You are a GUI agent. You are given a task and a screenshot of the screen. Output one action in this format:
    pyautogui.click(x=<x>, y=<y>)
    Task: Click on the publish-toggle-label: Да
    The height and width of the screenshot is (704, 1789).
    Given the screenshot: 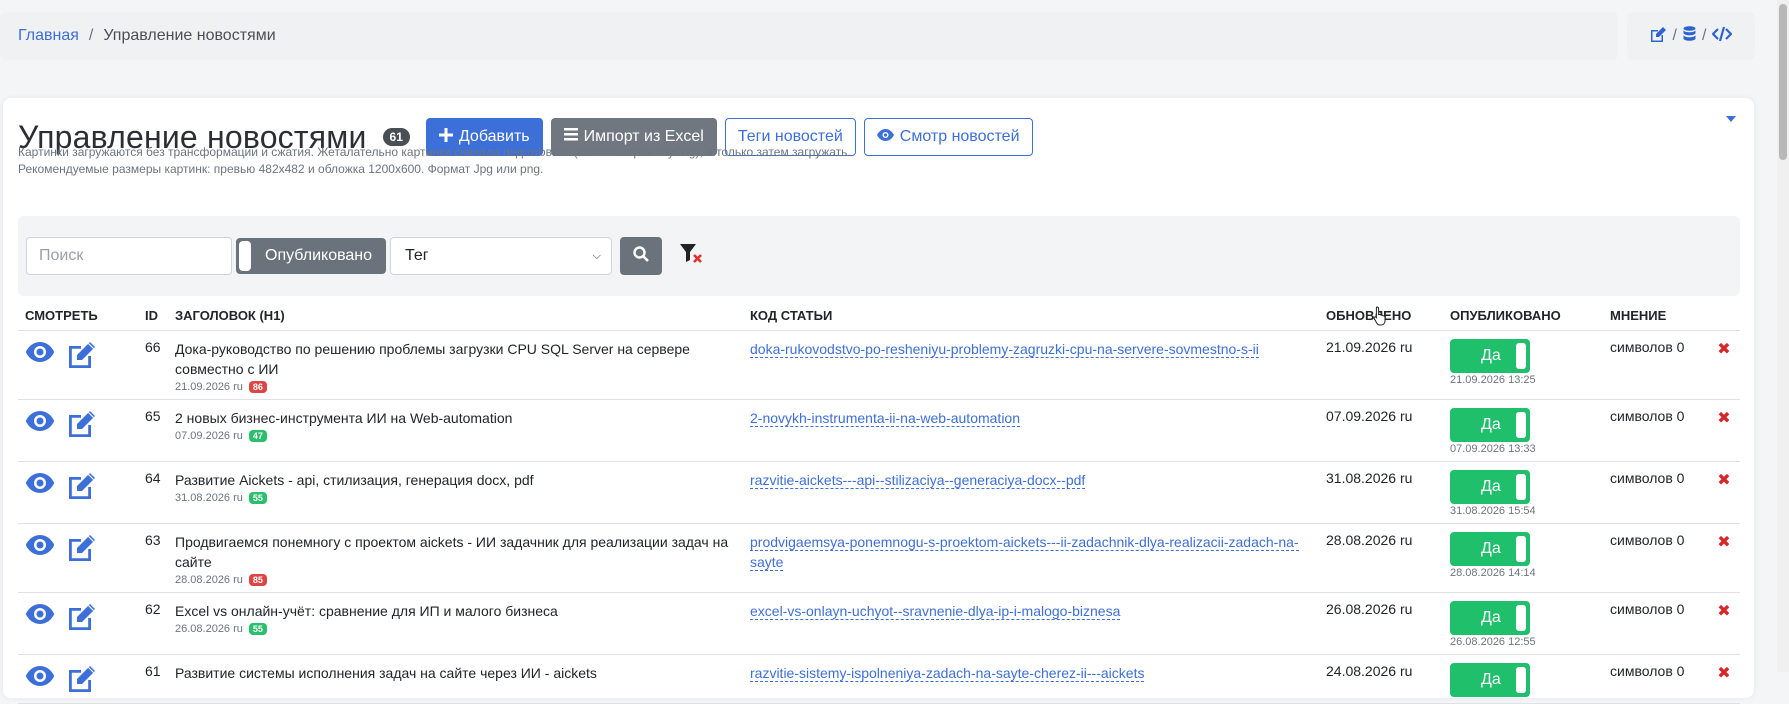 What is the action you would take?
    pyautogui.click(x=1491, y=424)
    